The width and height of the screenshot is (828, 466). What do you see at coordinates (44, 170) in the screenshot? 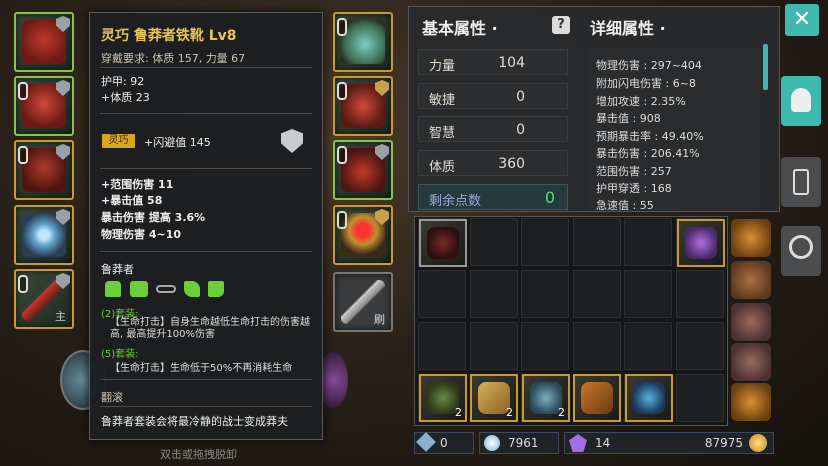
I see `legs-slot` at bounding box center [44, 170].